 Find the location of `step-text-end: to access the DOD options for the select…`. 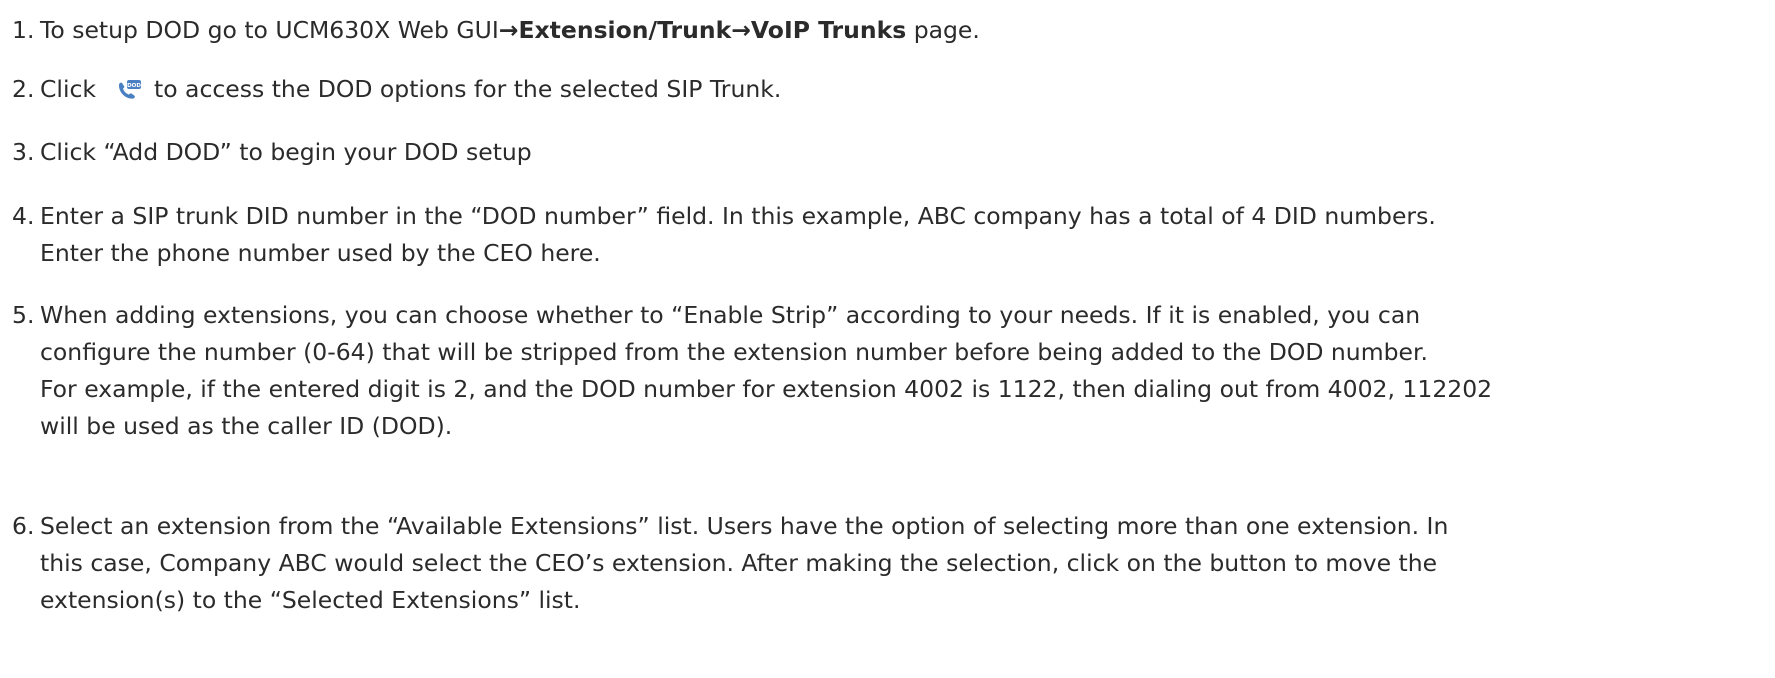

step-text-end: to access the DOD options for the select… is located at coordinates (468, 89).